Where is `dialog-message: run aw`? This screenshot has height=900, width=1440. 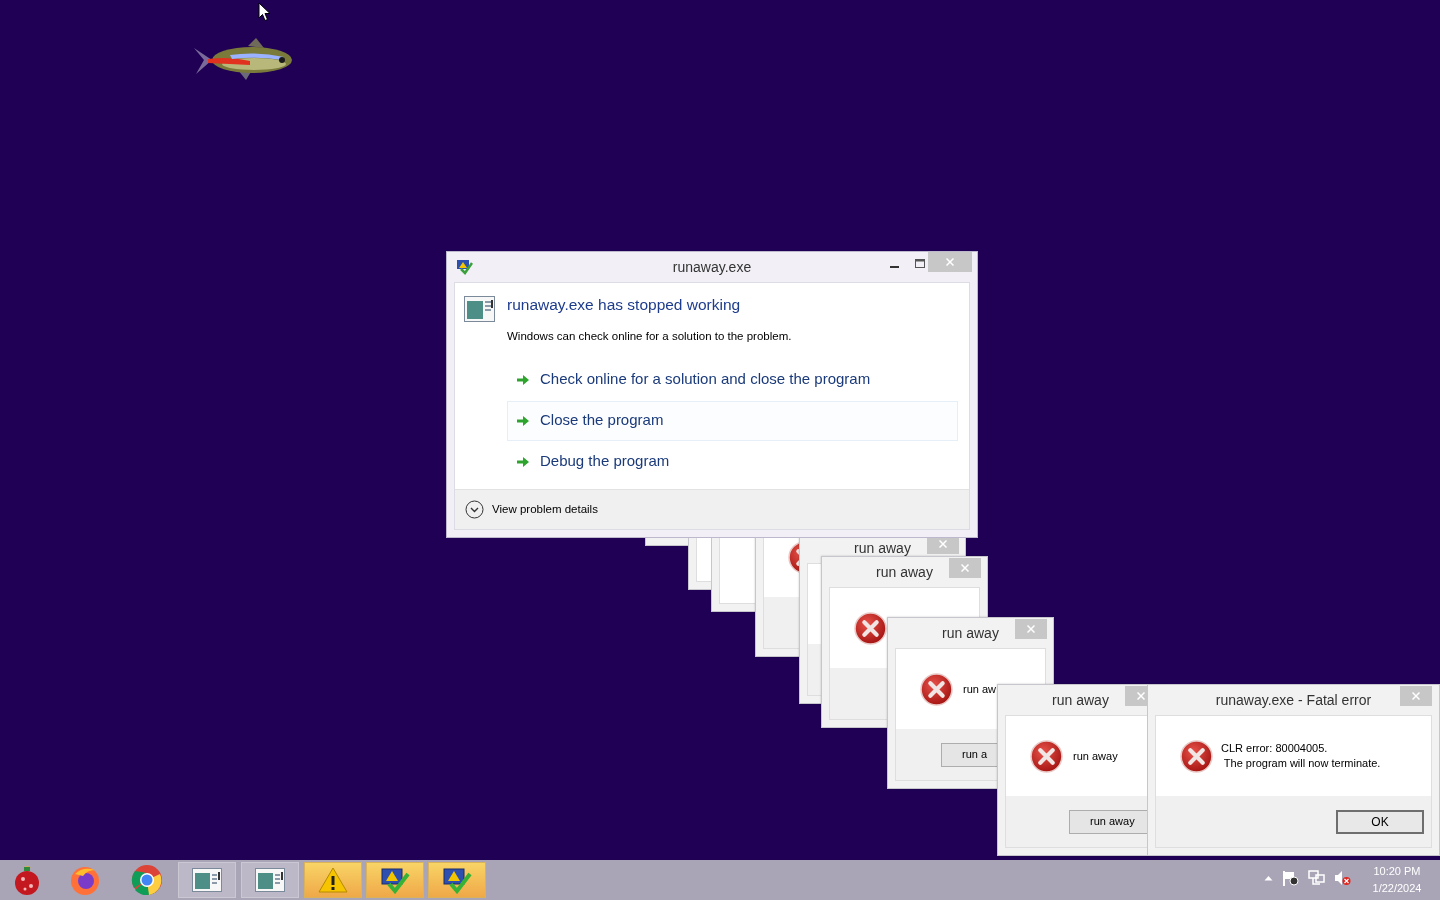 dialog-message: run aw is located at coordinates (980, 689).